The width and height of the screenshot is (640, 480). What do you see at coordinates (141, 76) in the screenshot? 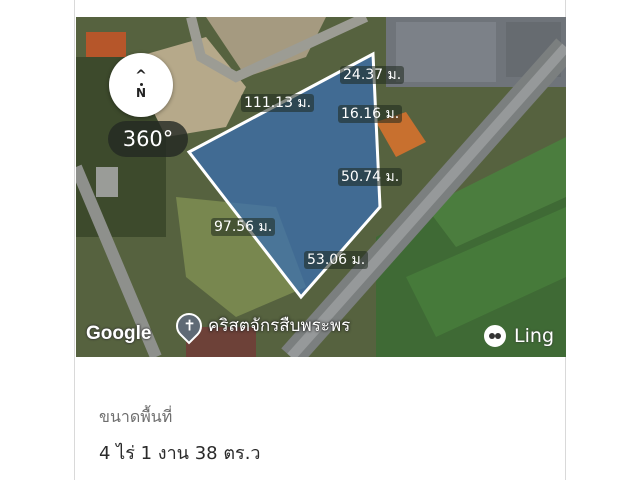
I see `north-arrow-icon: ^` at bounding box center [141, 76].